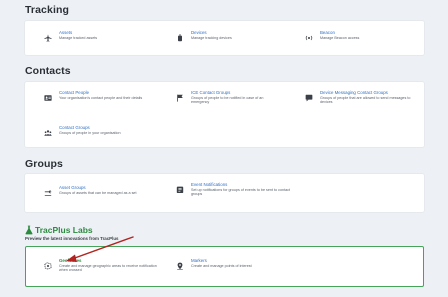 The width and height of the screenshot is (448, 297). What do you see at coordinates (179, 97) in the screenshot?
I see `flag-icon` at bounding box center [179, 97].